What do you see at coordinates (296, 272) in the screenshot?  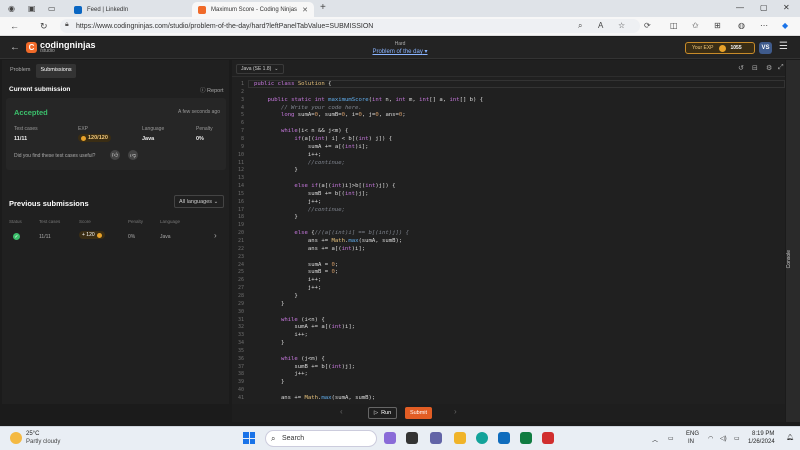 I see `code-line: sumB = 0;` at bounding box center [296, 272].